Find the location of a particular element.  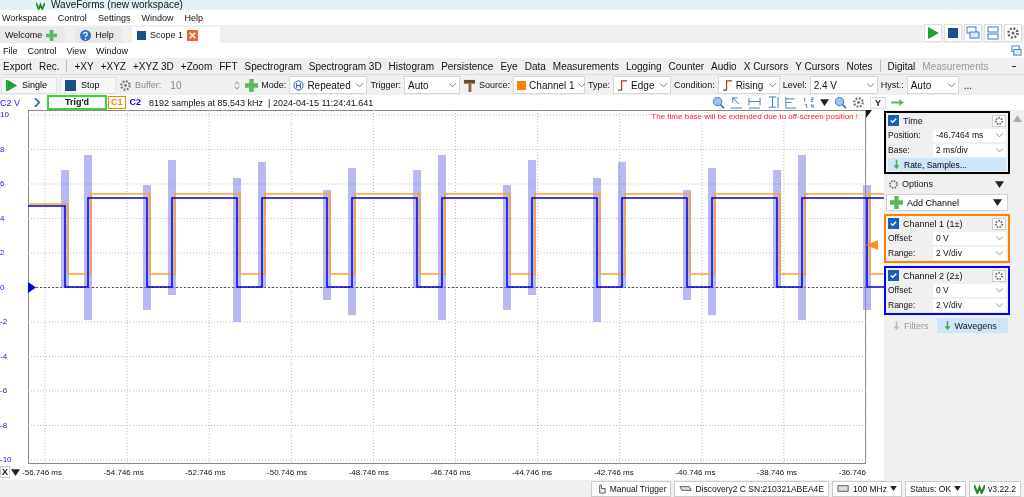

toolbar-item: +Zoom is located at coordinates (196, 66).